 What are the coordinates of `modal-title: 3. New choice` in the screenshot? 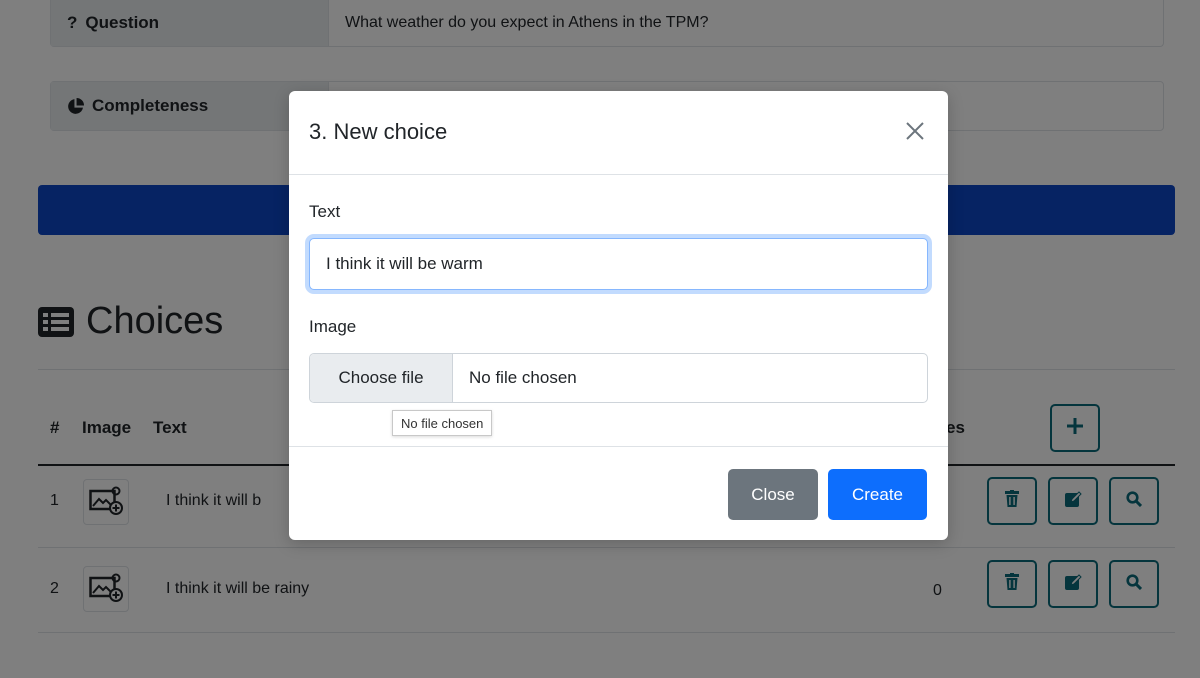 It's located at (378, 131).